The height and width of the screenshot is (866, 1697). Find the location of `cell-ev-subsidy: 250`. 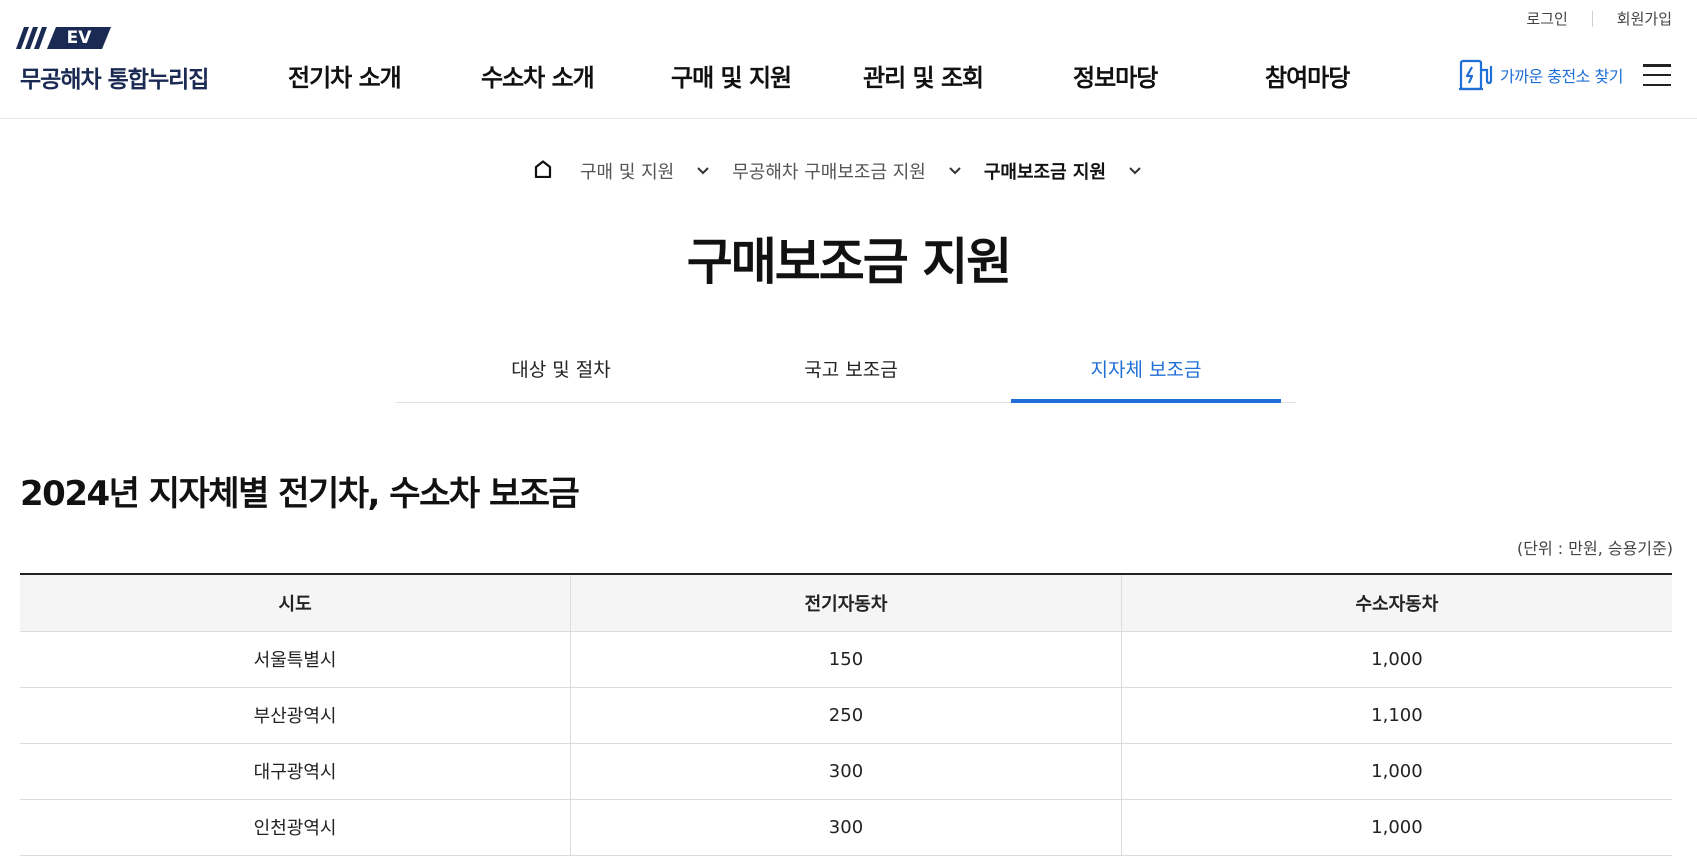

cell-ev-subsidy: 250 is located at coordinates (846, 715).